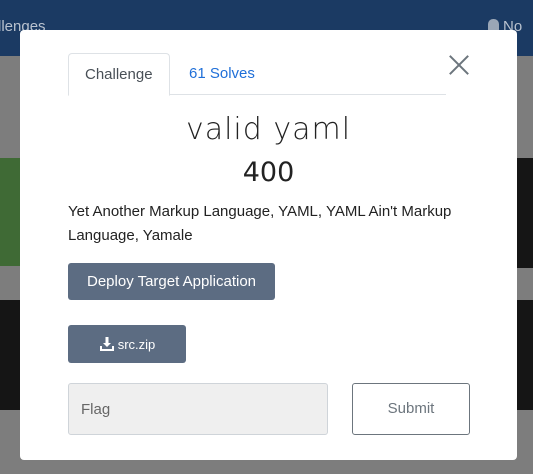  Describe the element at coordinates (268, 172) in the screenshot. I see `challenge-points: 400` at that location.